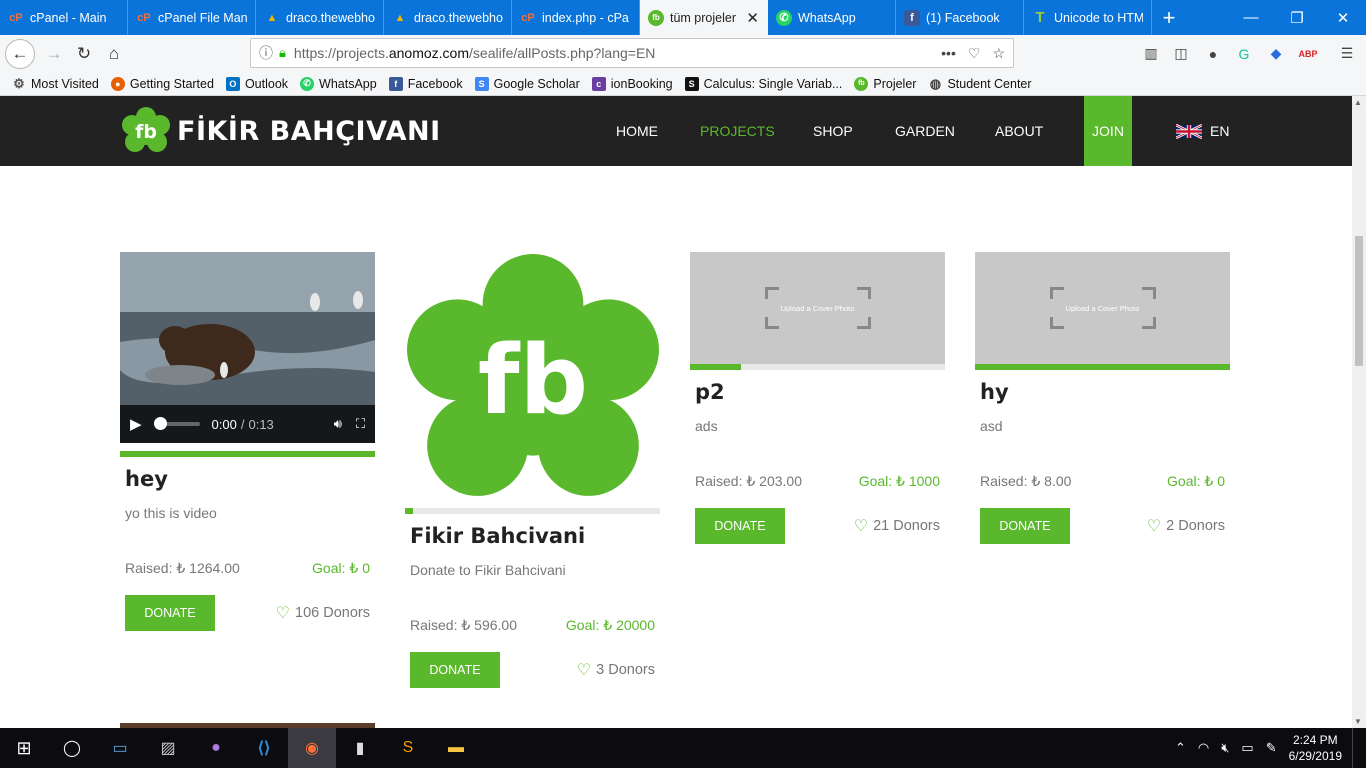 The height and width of the screenshot is (768, 1366). Describe the element at coordinates (1169, 17) in the screenshot. I see `new-tab-button: +` at that location.